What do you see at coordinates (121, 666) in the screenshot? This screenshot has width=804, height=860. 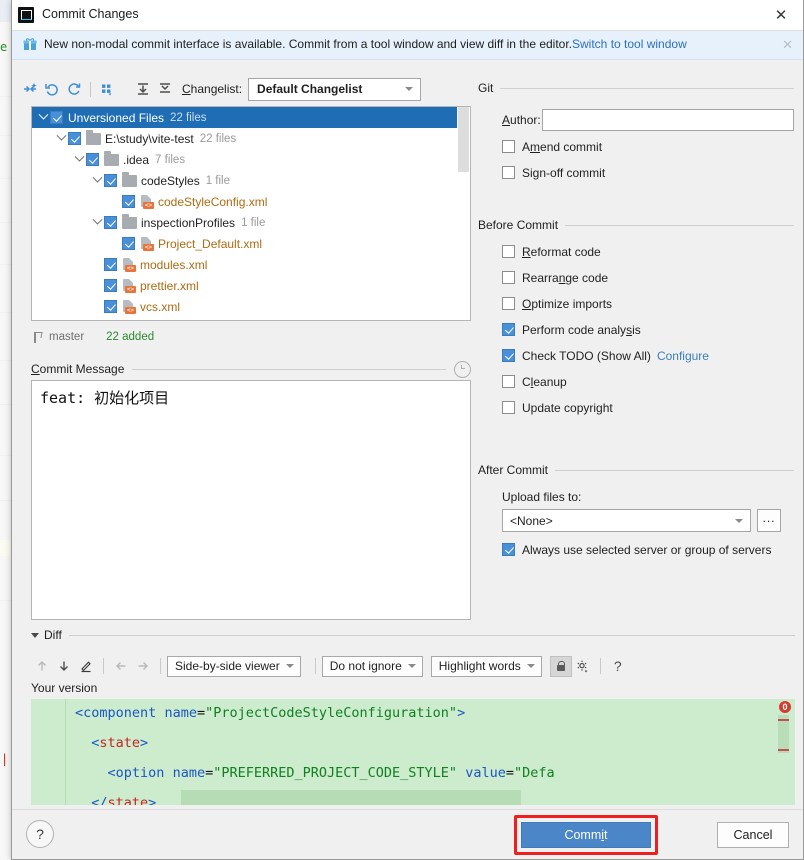 I see `accept-left-icon` at bounding box center [121, 666].